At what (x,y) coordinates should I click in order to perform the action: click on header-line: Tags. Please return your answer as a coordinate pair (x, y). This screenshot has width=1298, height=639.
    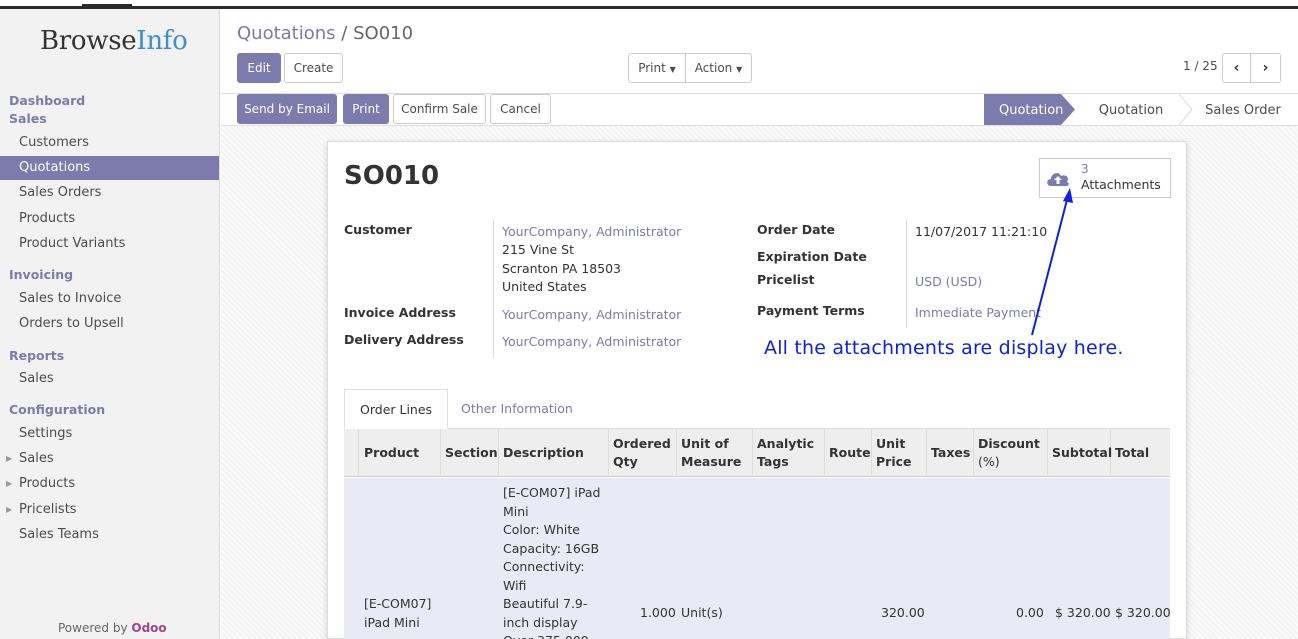
    Looking at the image, I should click on (773, 461).